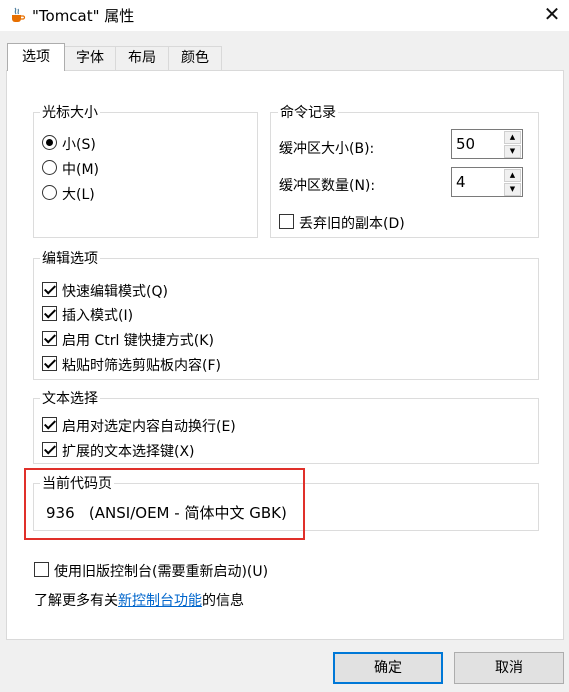 Image resolution: width=569 pixels, height=692 pixels. I want to click on insert-mode-checkbox, so click(49, 313).